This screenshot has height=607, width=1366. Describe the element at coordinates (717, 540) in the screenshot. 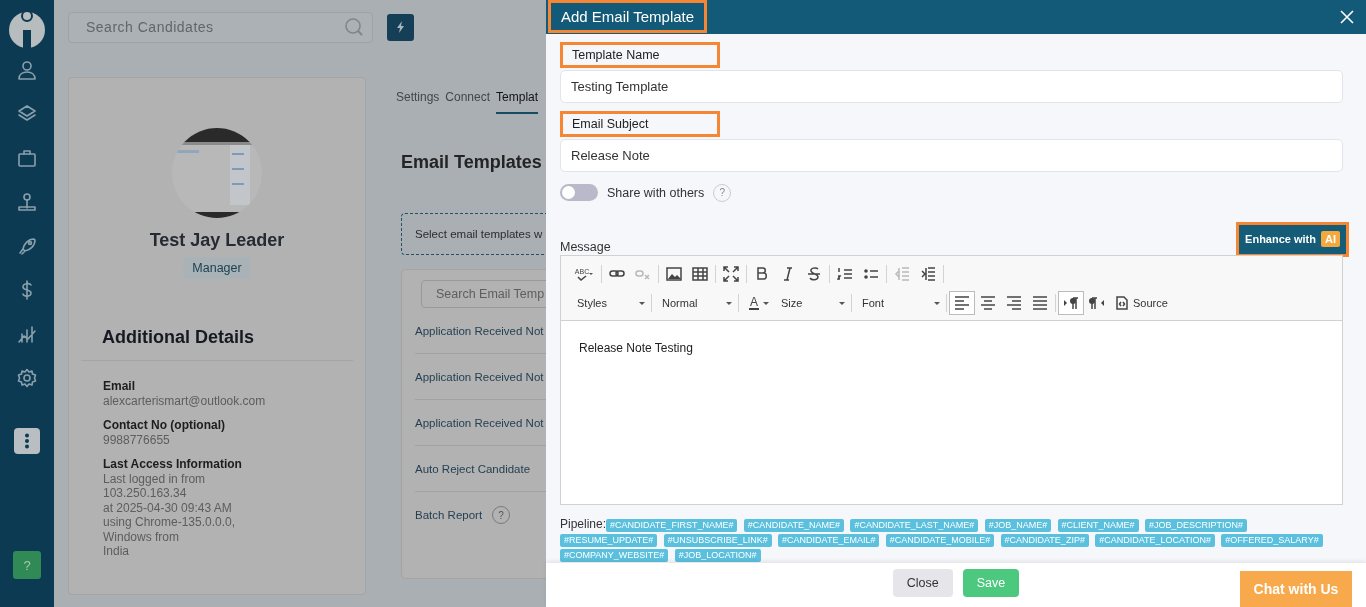

I see `placeholder-tag: #UNSUBSCRIBE_LINK#` at that location.